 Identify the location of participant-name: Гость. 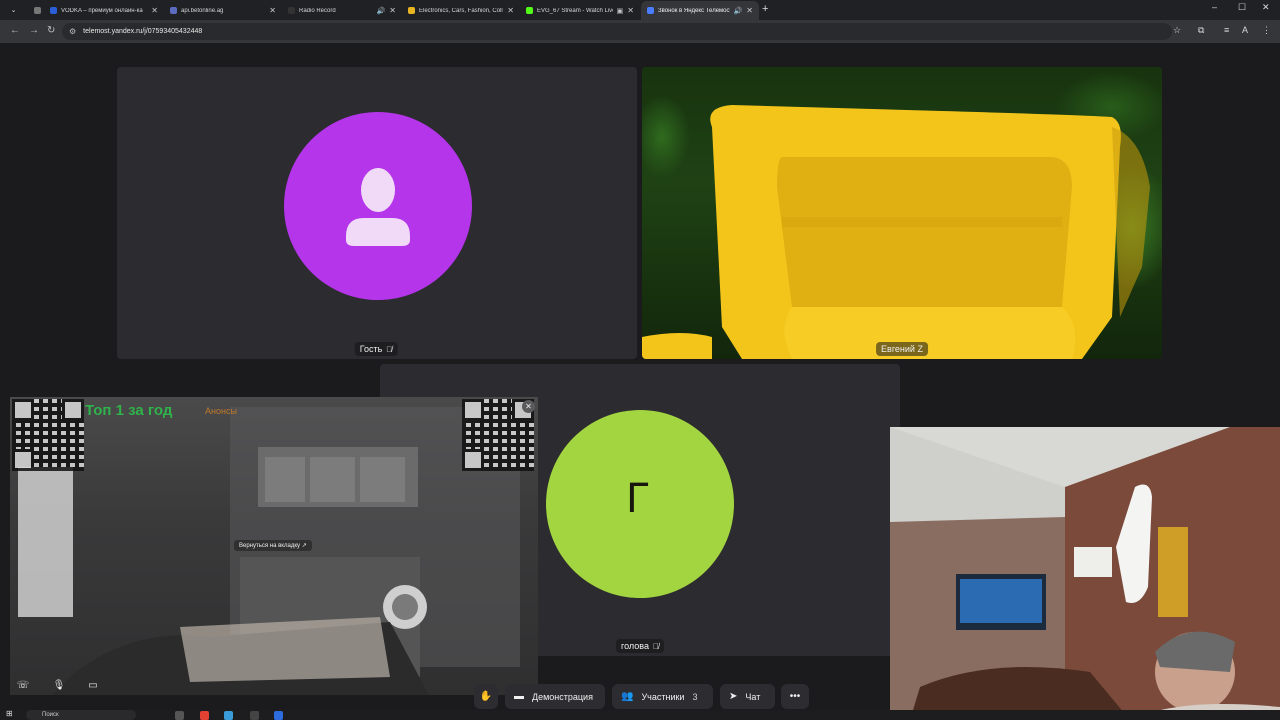
(371, 349).